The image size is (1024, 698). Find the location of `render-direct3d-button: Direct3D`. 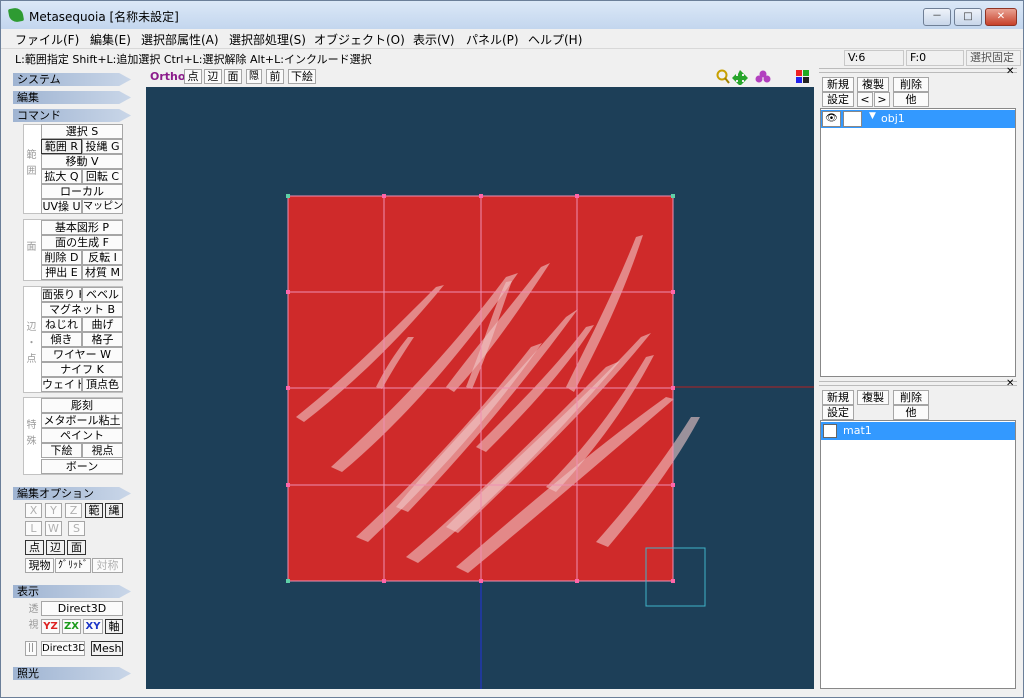

render-direct3d-button: Direct3D is located at coordinates (63, 648).